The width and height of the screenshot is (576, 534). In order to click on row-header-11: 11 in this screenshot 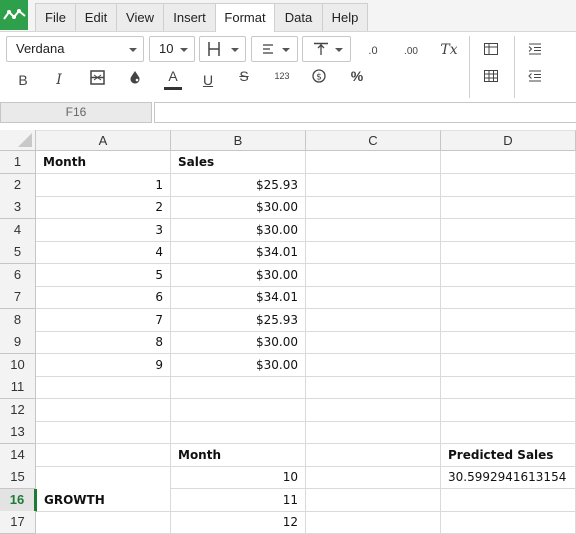, I will do `click(18, 387)`.